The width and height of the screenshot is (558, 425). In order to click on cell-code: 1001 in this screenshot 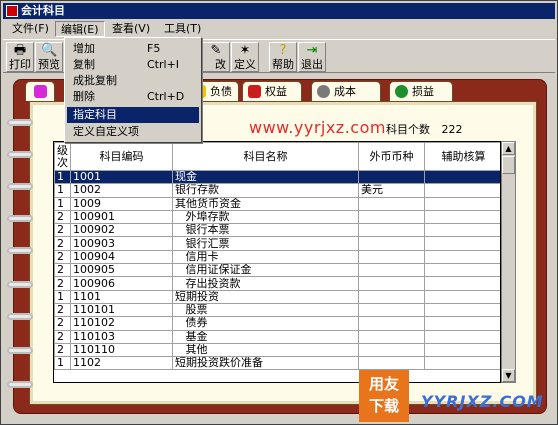, I will do `click(121, 177)`.